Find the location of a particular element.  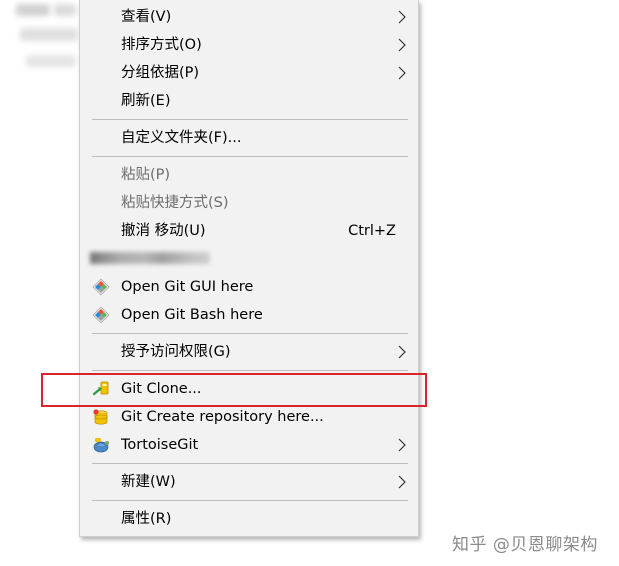

annotation-highlight-box is located at coordinates (234, 390).